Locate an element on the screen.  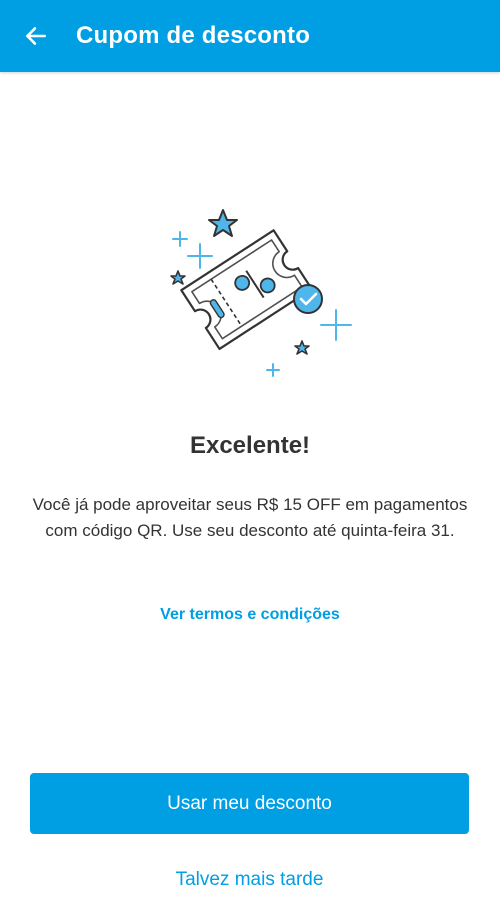
discount-coupon-illustration is located at coordinates (255, 293).